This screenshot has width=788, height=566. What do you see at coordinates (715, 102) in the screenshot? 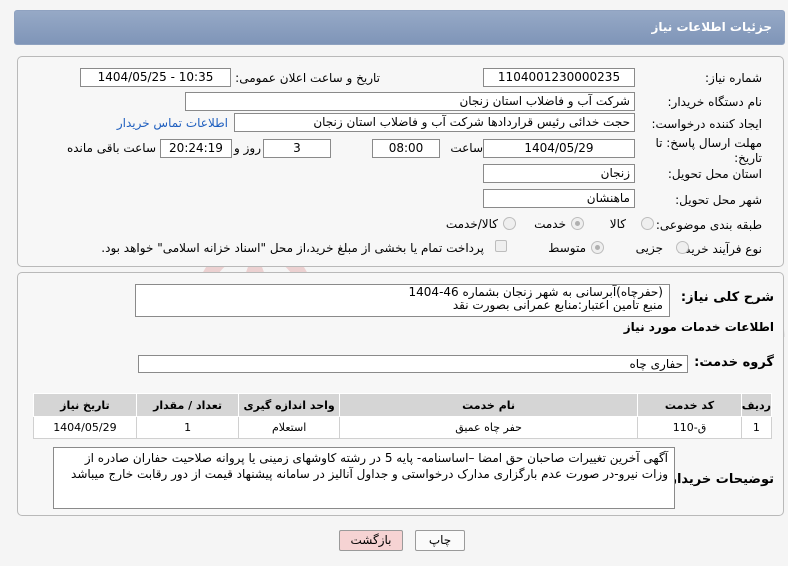
I see `buyer-label: نام دستگاه خریدار:` at bounding box center [715, 102].